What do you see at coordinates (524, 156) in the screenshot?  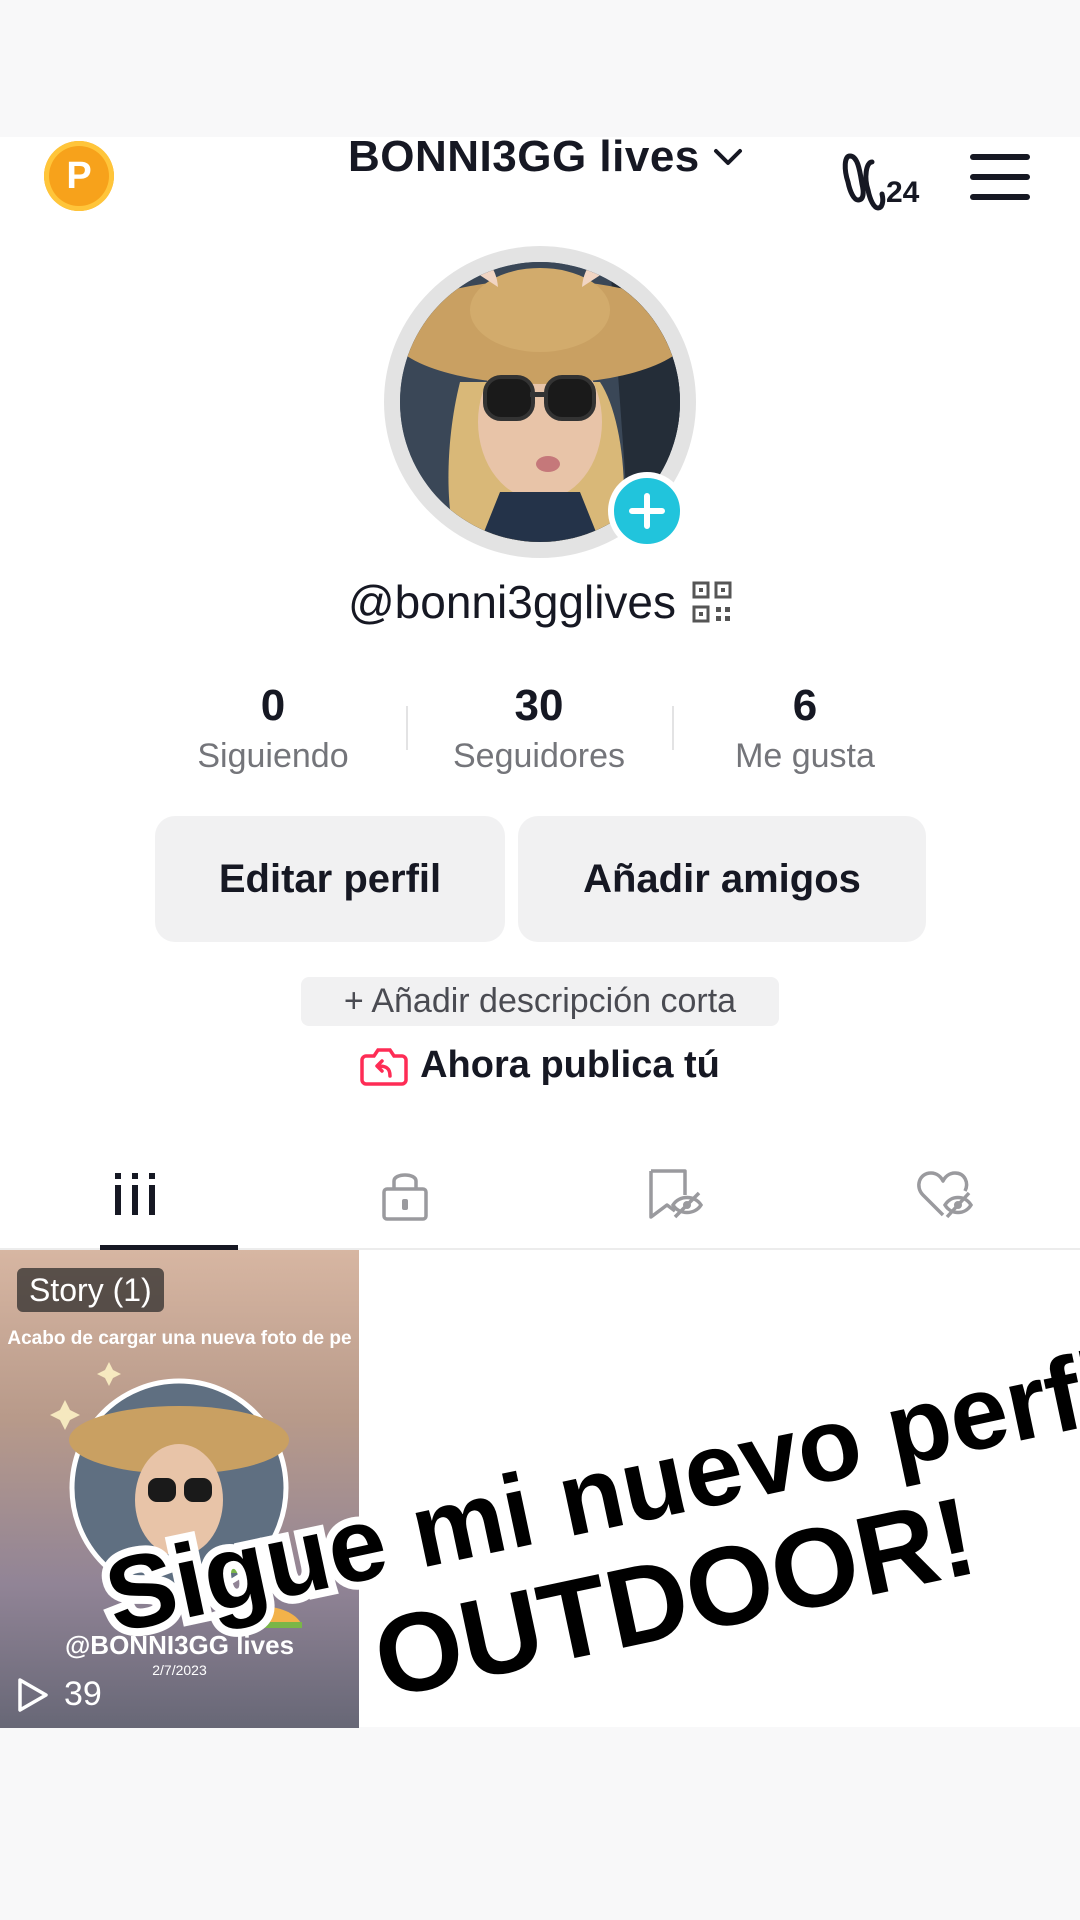 I see `account-name: BONNI3GG lives` at bounding box center [524, 156].